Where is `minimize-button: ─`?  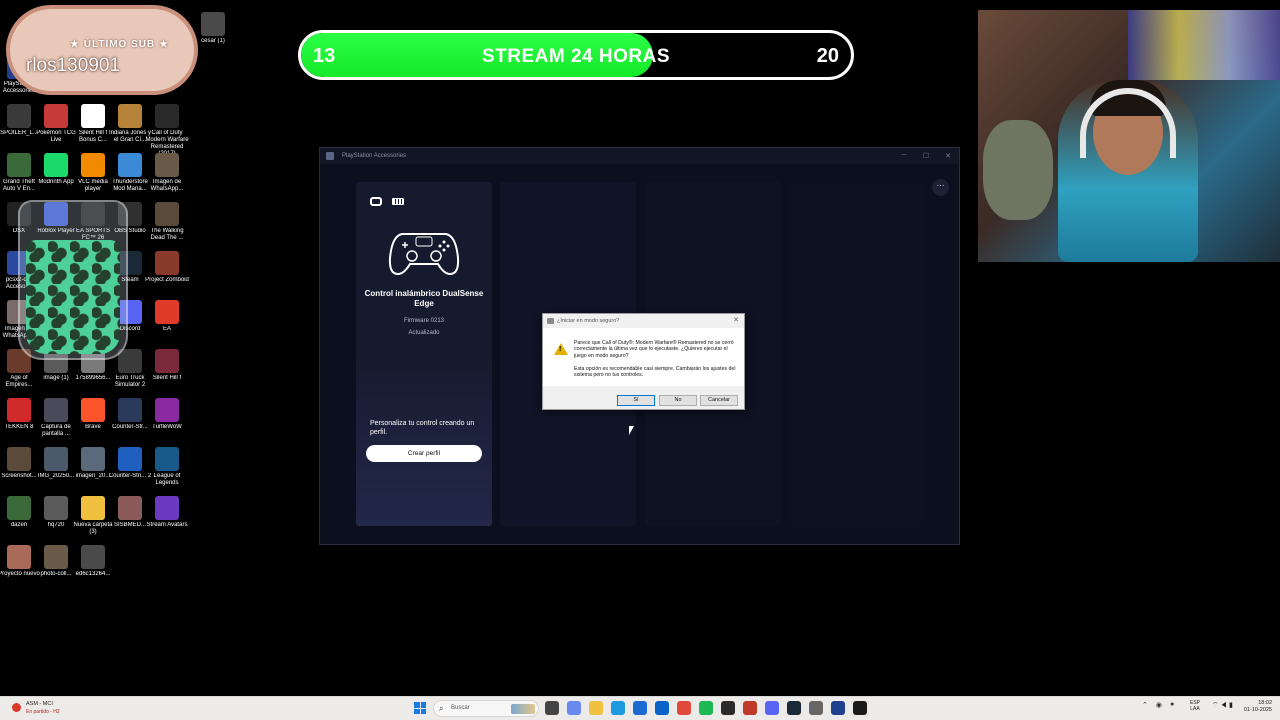
minimize-button: ─ is located at coordinates (904, 156).